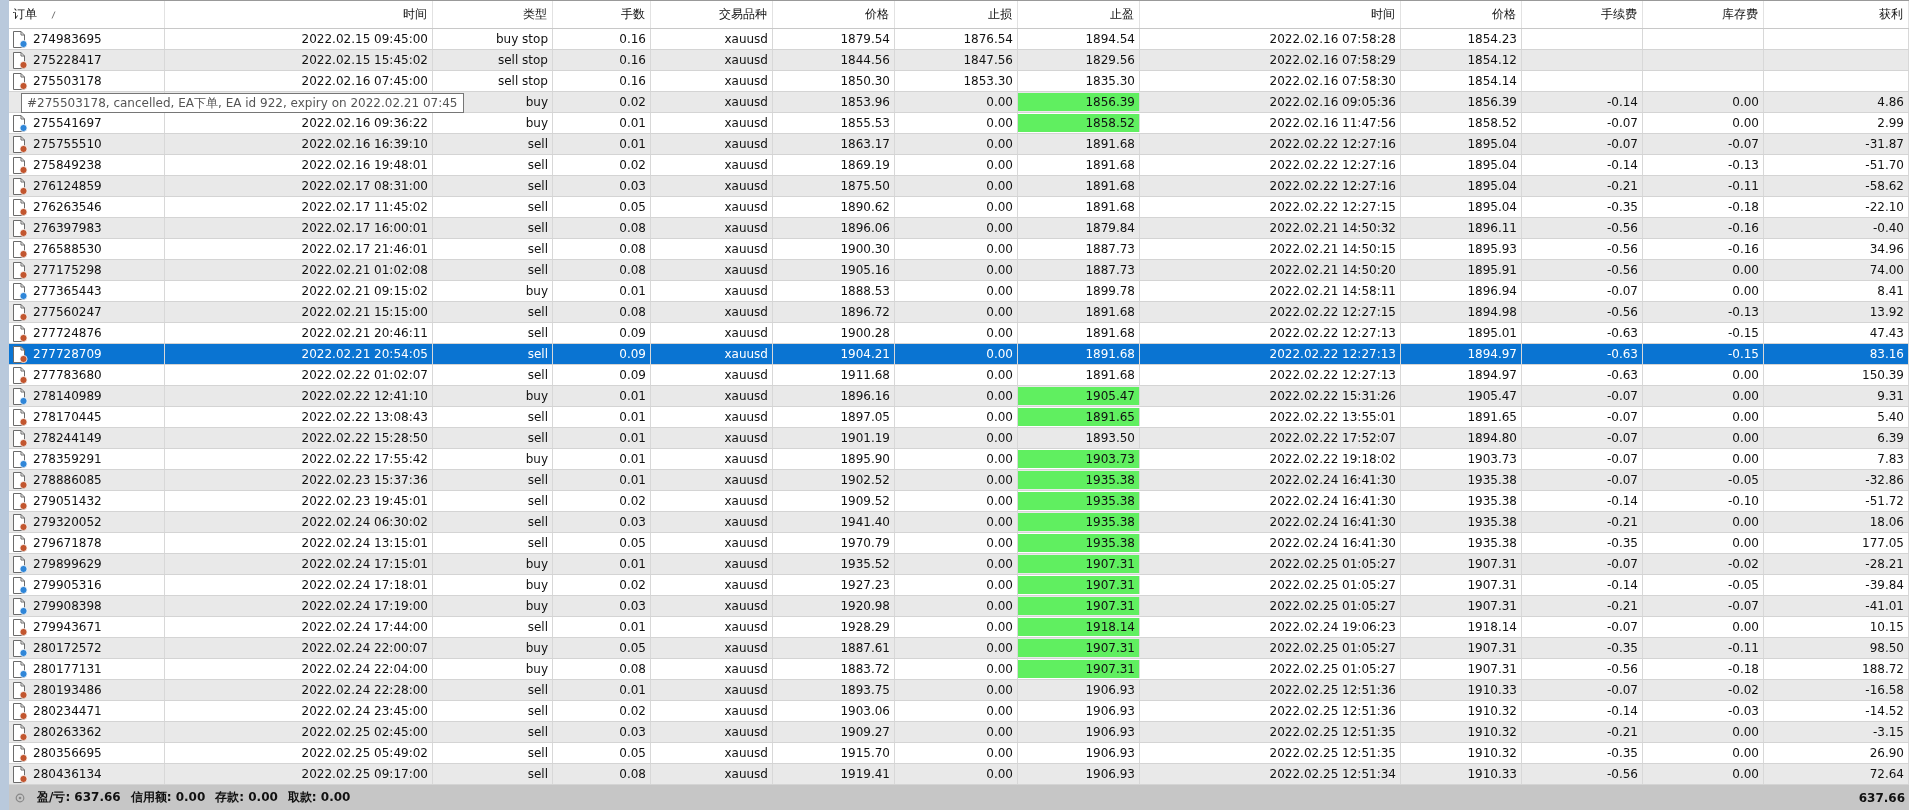 This screenshot has height=810, width=1909. I want to click on table-cell: 1905.47, so click(1461, 396).